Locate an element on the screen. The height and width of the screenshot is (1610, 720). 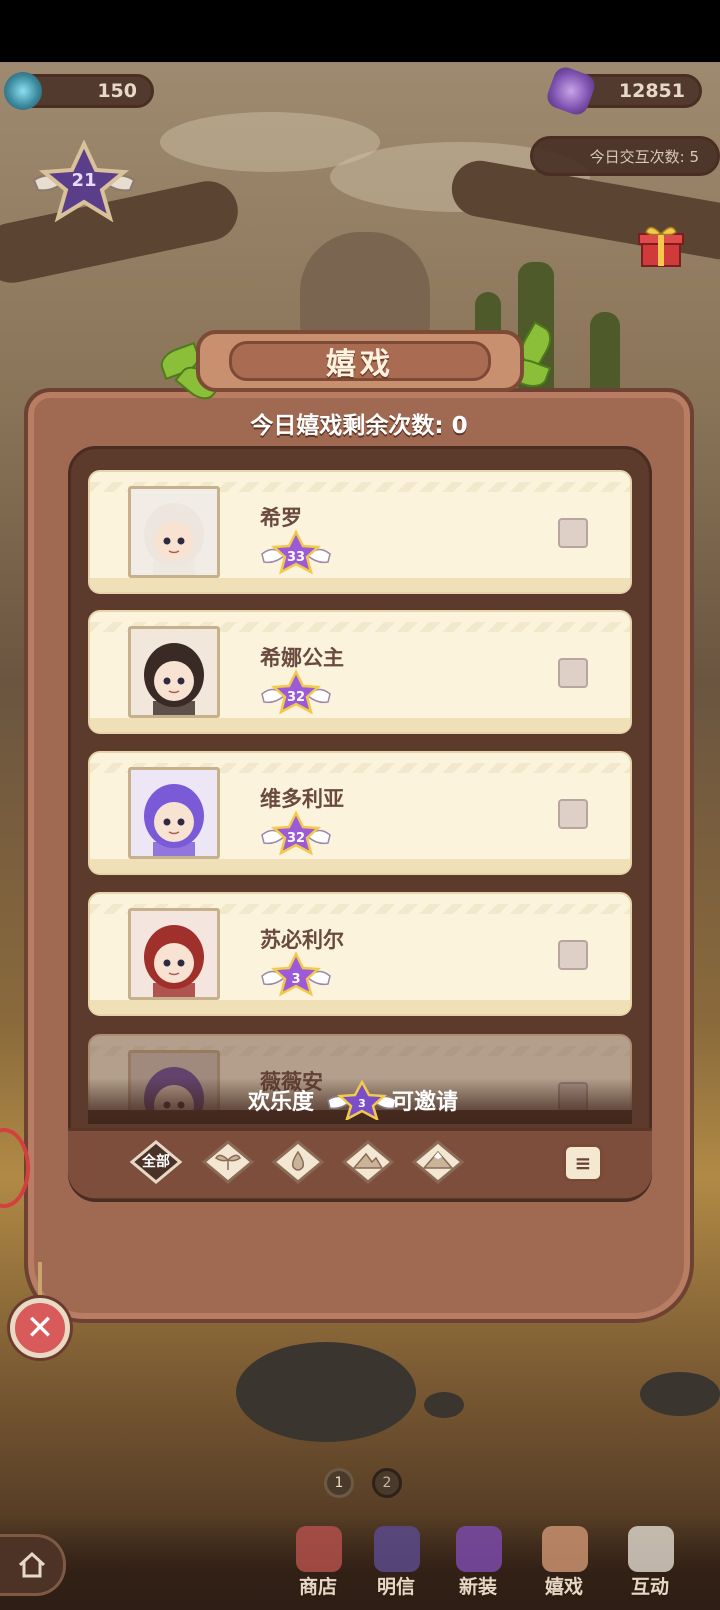
invite-hint: 欢乐度 3 可邀请 is located at coordinates (360, 1101).